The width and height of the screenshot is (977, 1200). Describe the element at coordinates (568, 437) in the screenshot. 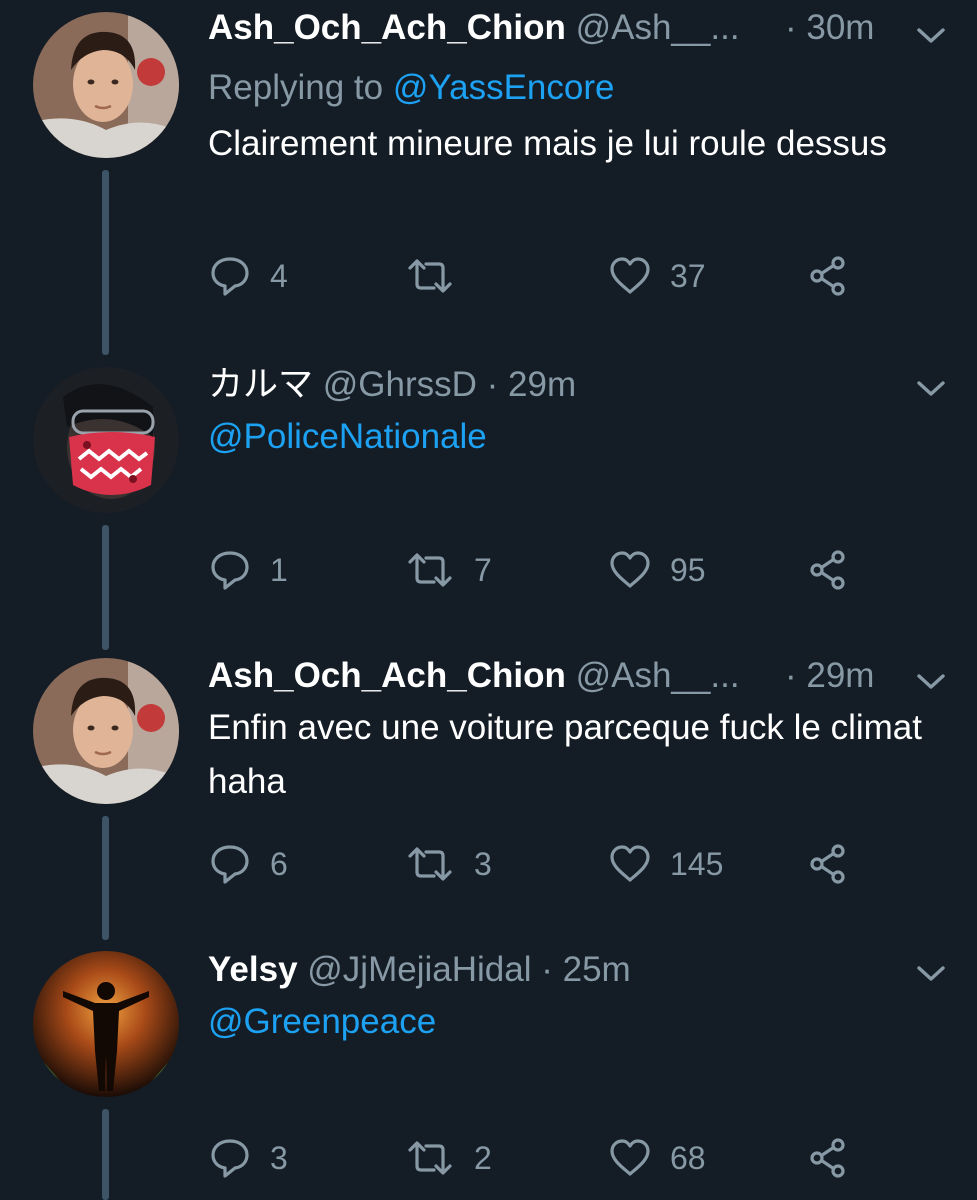

I see `tweet-text: @PoliceNationale` at that location.